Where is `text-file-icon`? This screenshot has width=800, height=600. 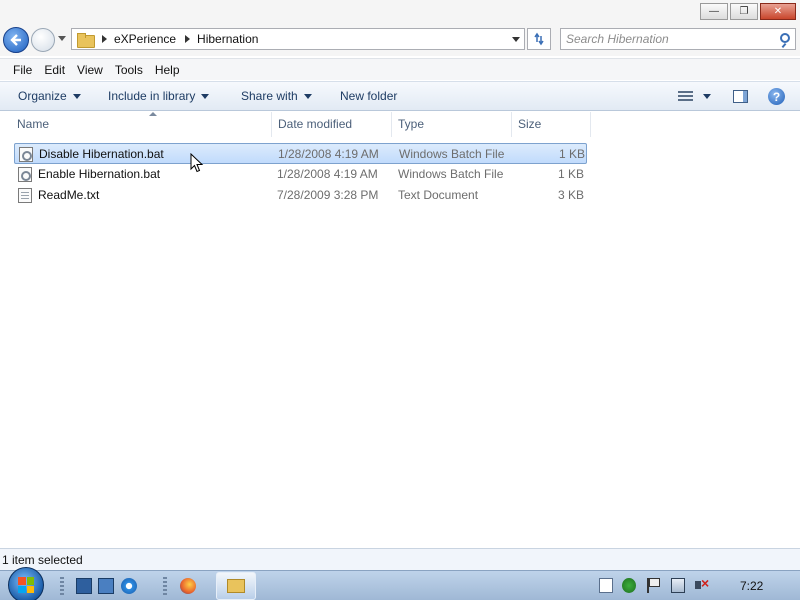 text-file-icon is located at coordinates (25, 195).